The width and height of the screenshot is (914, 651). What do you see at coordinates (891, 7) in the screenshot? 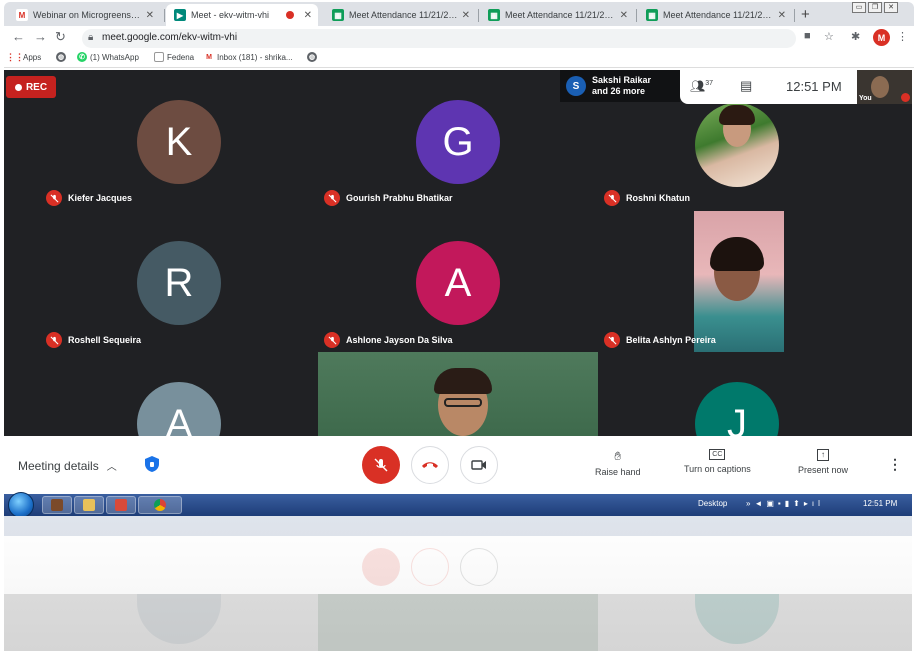
I see `close-window-icon: ✕` at bounding box center [891, 7].